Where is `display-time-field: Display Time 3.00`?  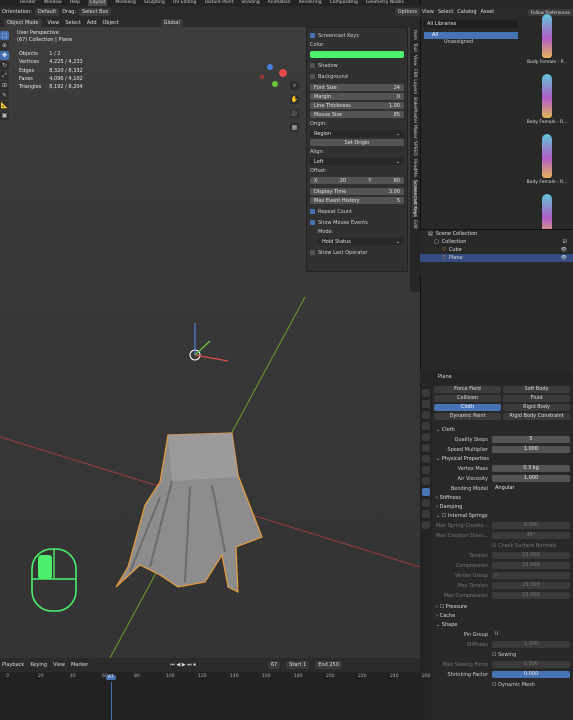
display-time-field: Display Time 3.00 is located at coordinates (357, 191).